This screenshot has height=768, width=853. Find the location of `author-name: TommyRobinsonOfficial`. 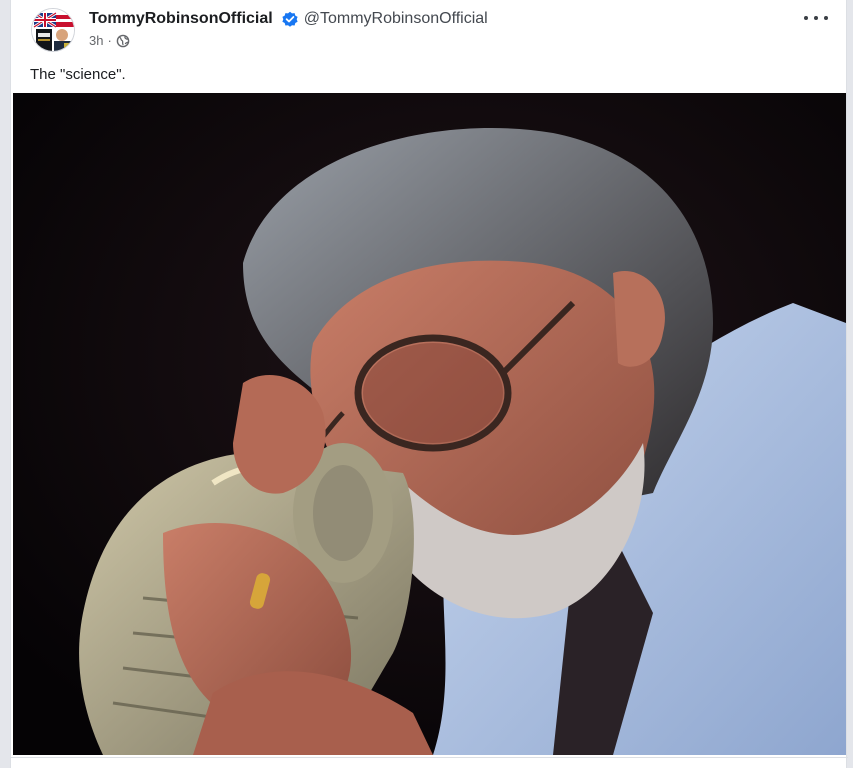

author-name: TommyRobinsonOfficial is located at coordinates (181, 19).